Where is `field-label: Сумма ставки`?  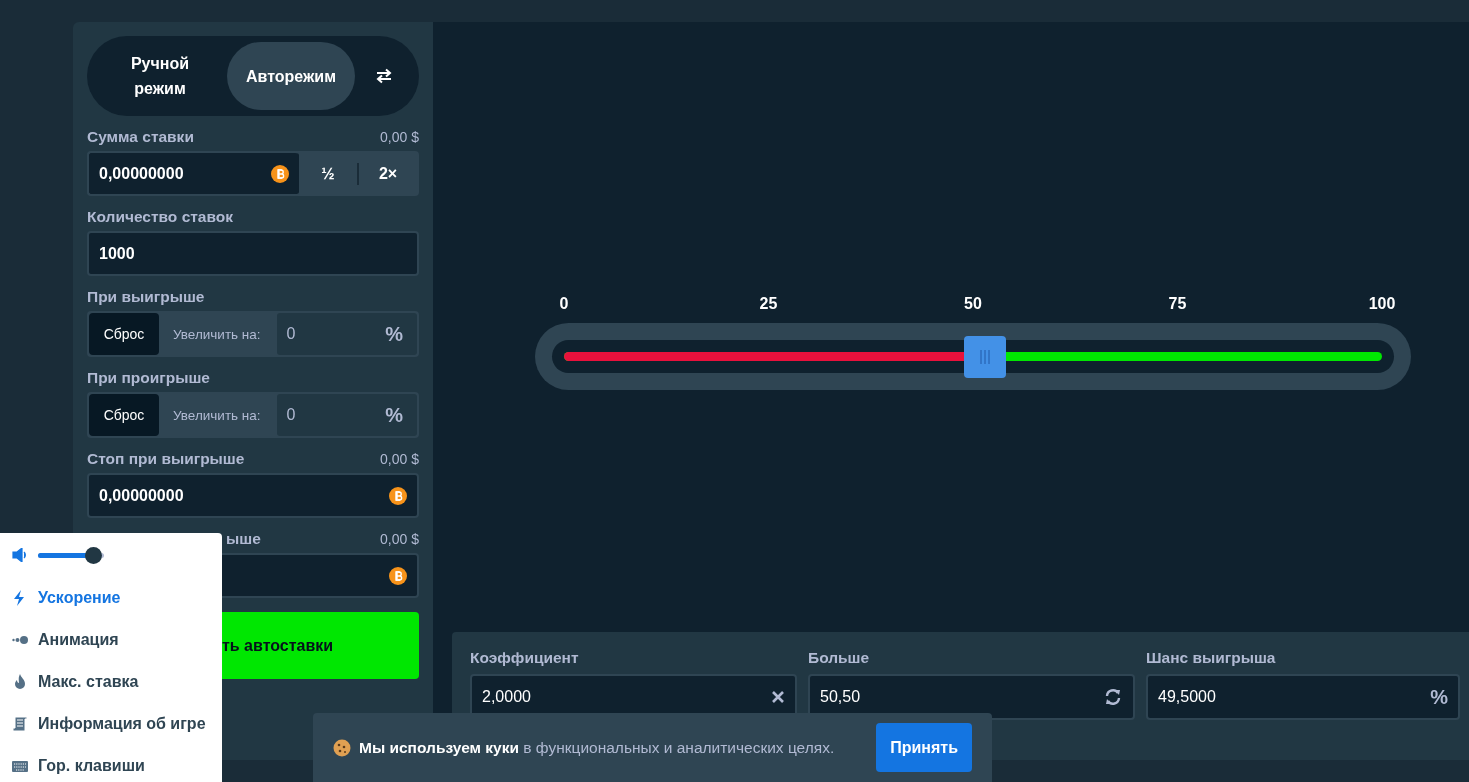
field-label: Сумма ставки is located at coordinates (140, 137).